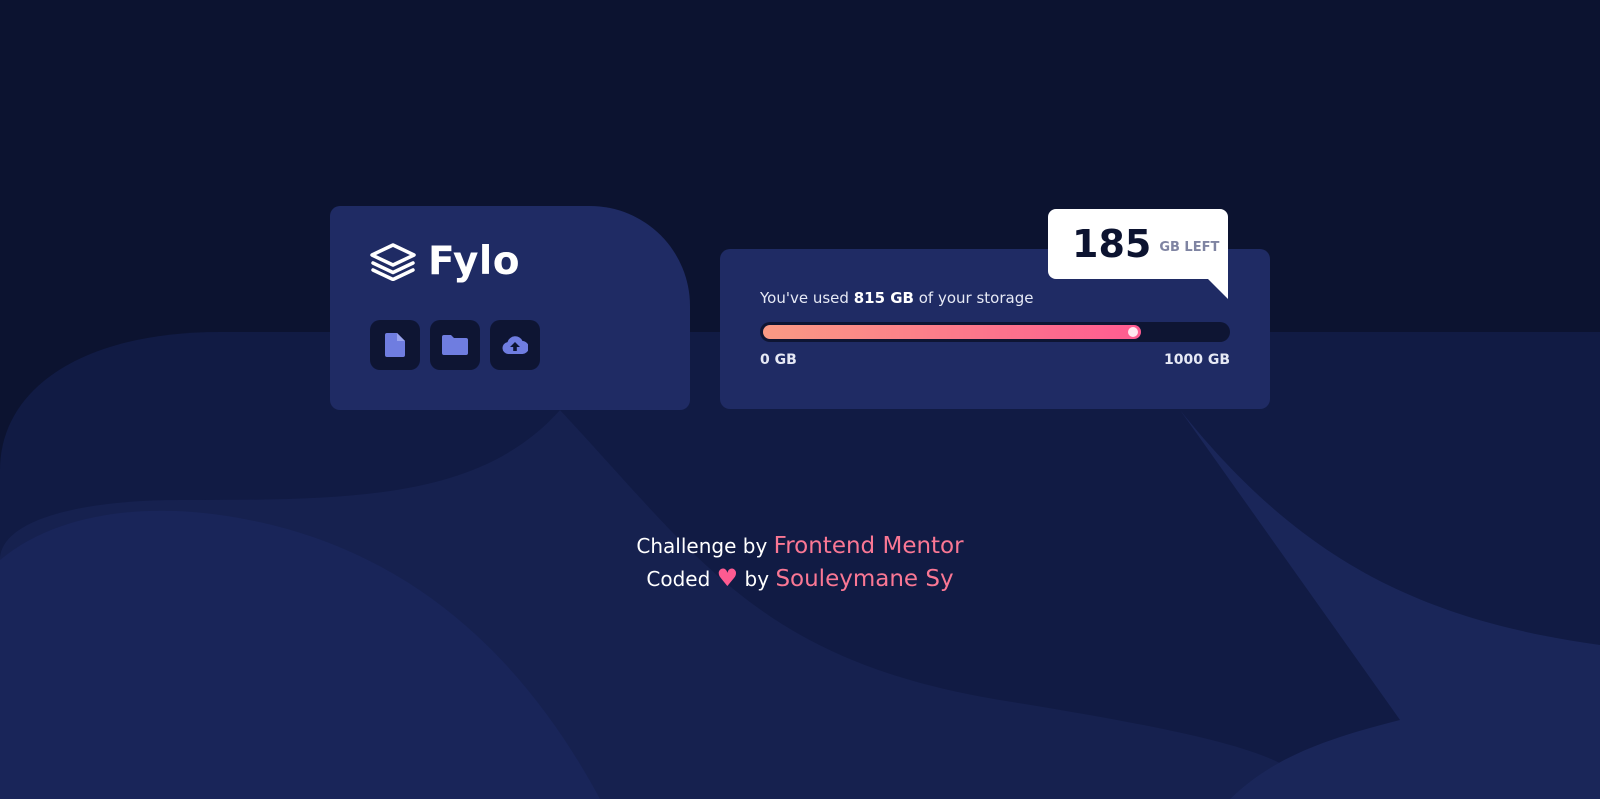 This screenshot has width=1600, height=799. I want to click on file-button, so click(395, 345).